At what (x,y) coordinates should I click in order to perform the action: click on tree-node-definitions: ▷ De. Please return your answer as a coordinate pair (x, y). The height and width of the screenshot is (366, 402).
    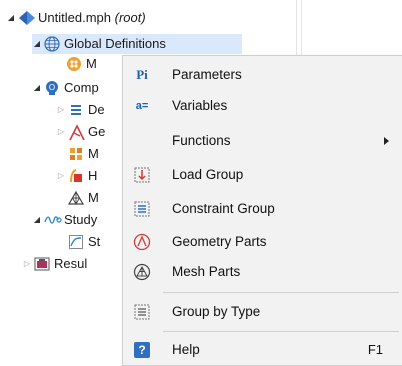
    Looking at the image, I should click on (80, 110).